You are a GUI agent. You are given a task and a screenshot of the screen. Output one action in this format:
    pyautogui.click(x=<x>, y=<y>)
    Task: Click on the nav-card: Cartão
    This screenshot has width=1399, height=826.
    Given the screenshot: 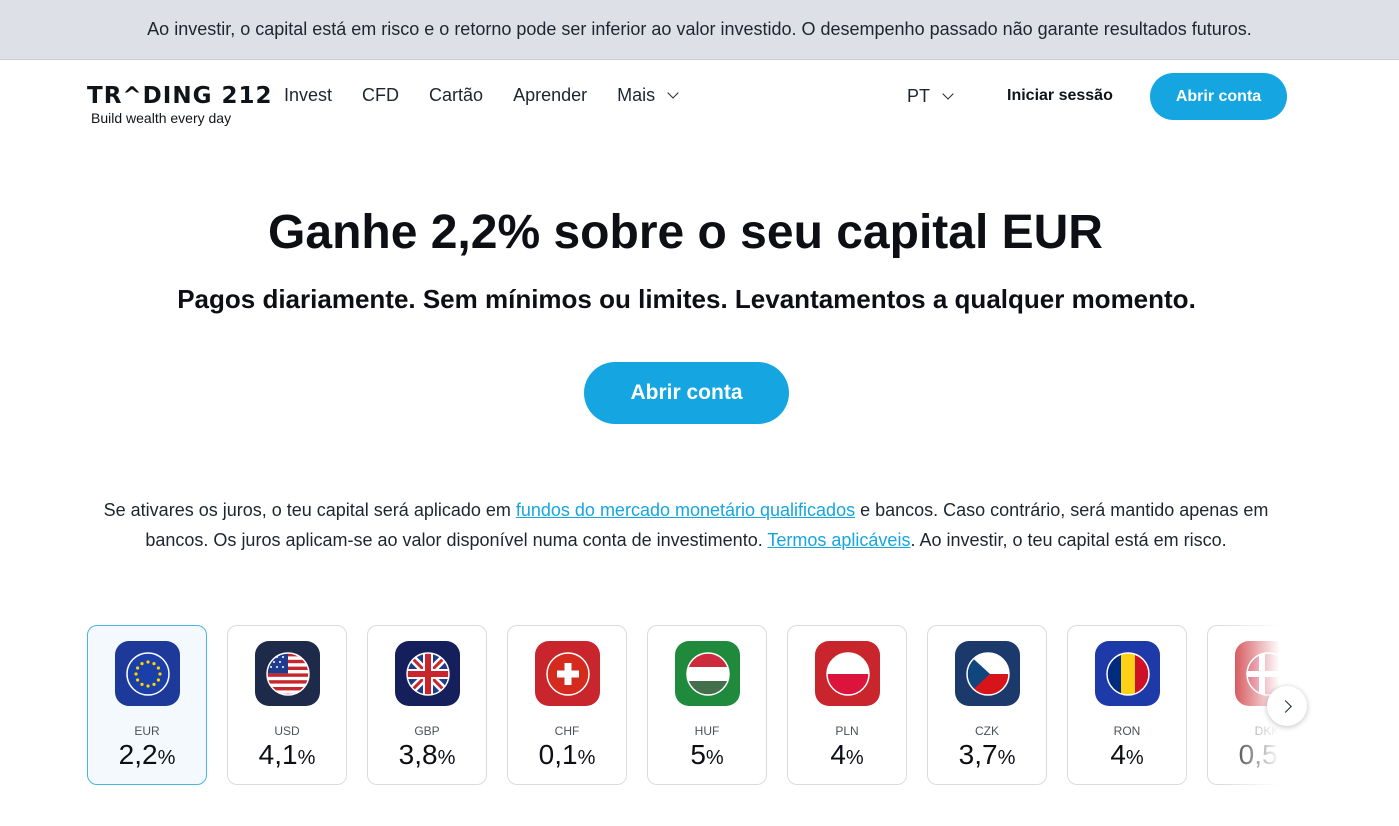 What is the action you would take?
    pyautogui.click(x=456, y=95)
    